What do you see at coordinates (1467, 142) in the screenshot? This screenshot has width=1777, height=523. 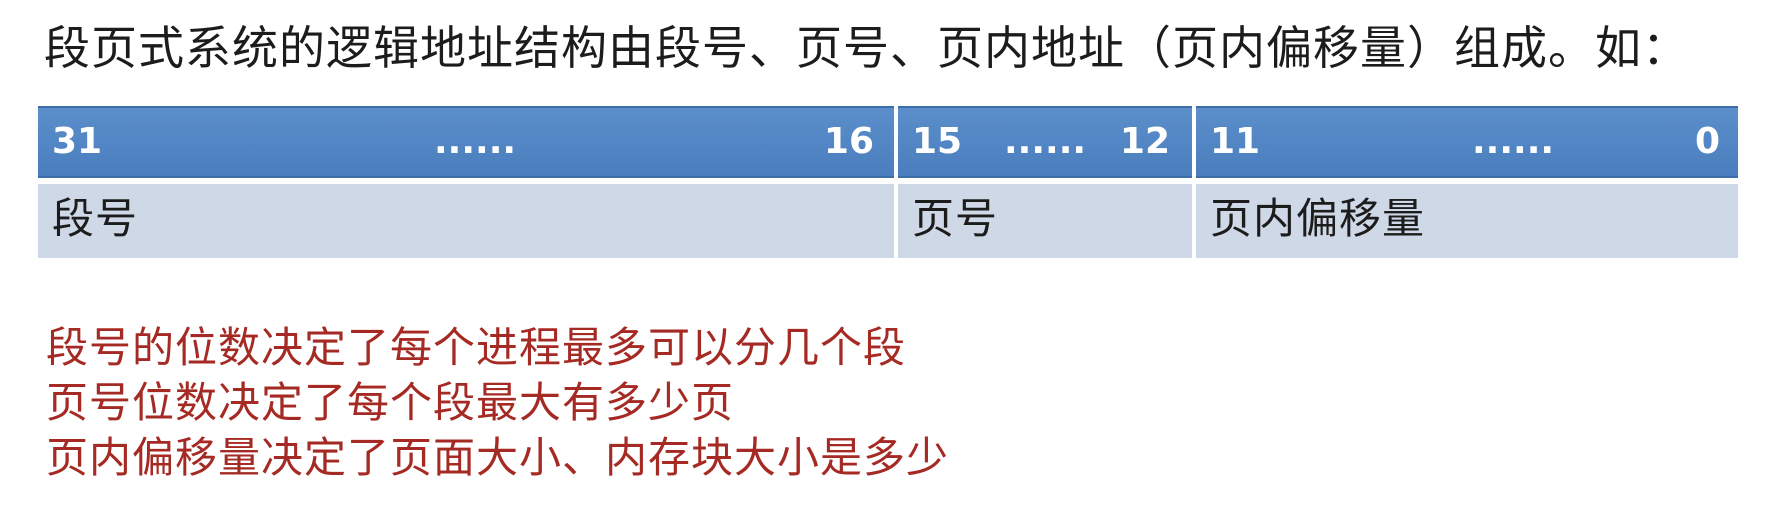 I see `offset-bits-header: 11 ...... 0` at bounding box center [1467, 142].